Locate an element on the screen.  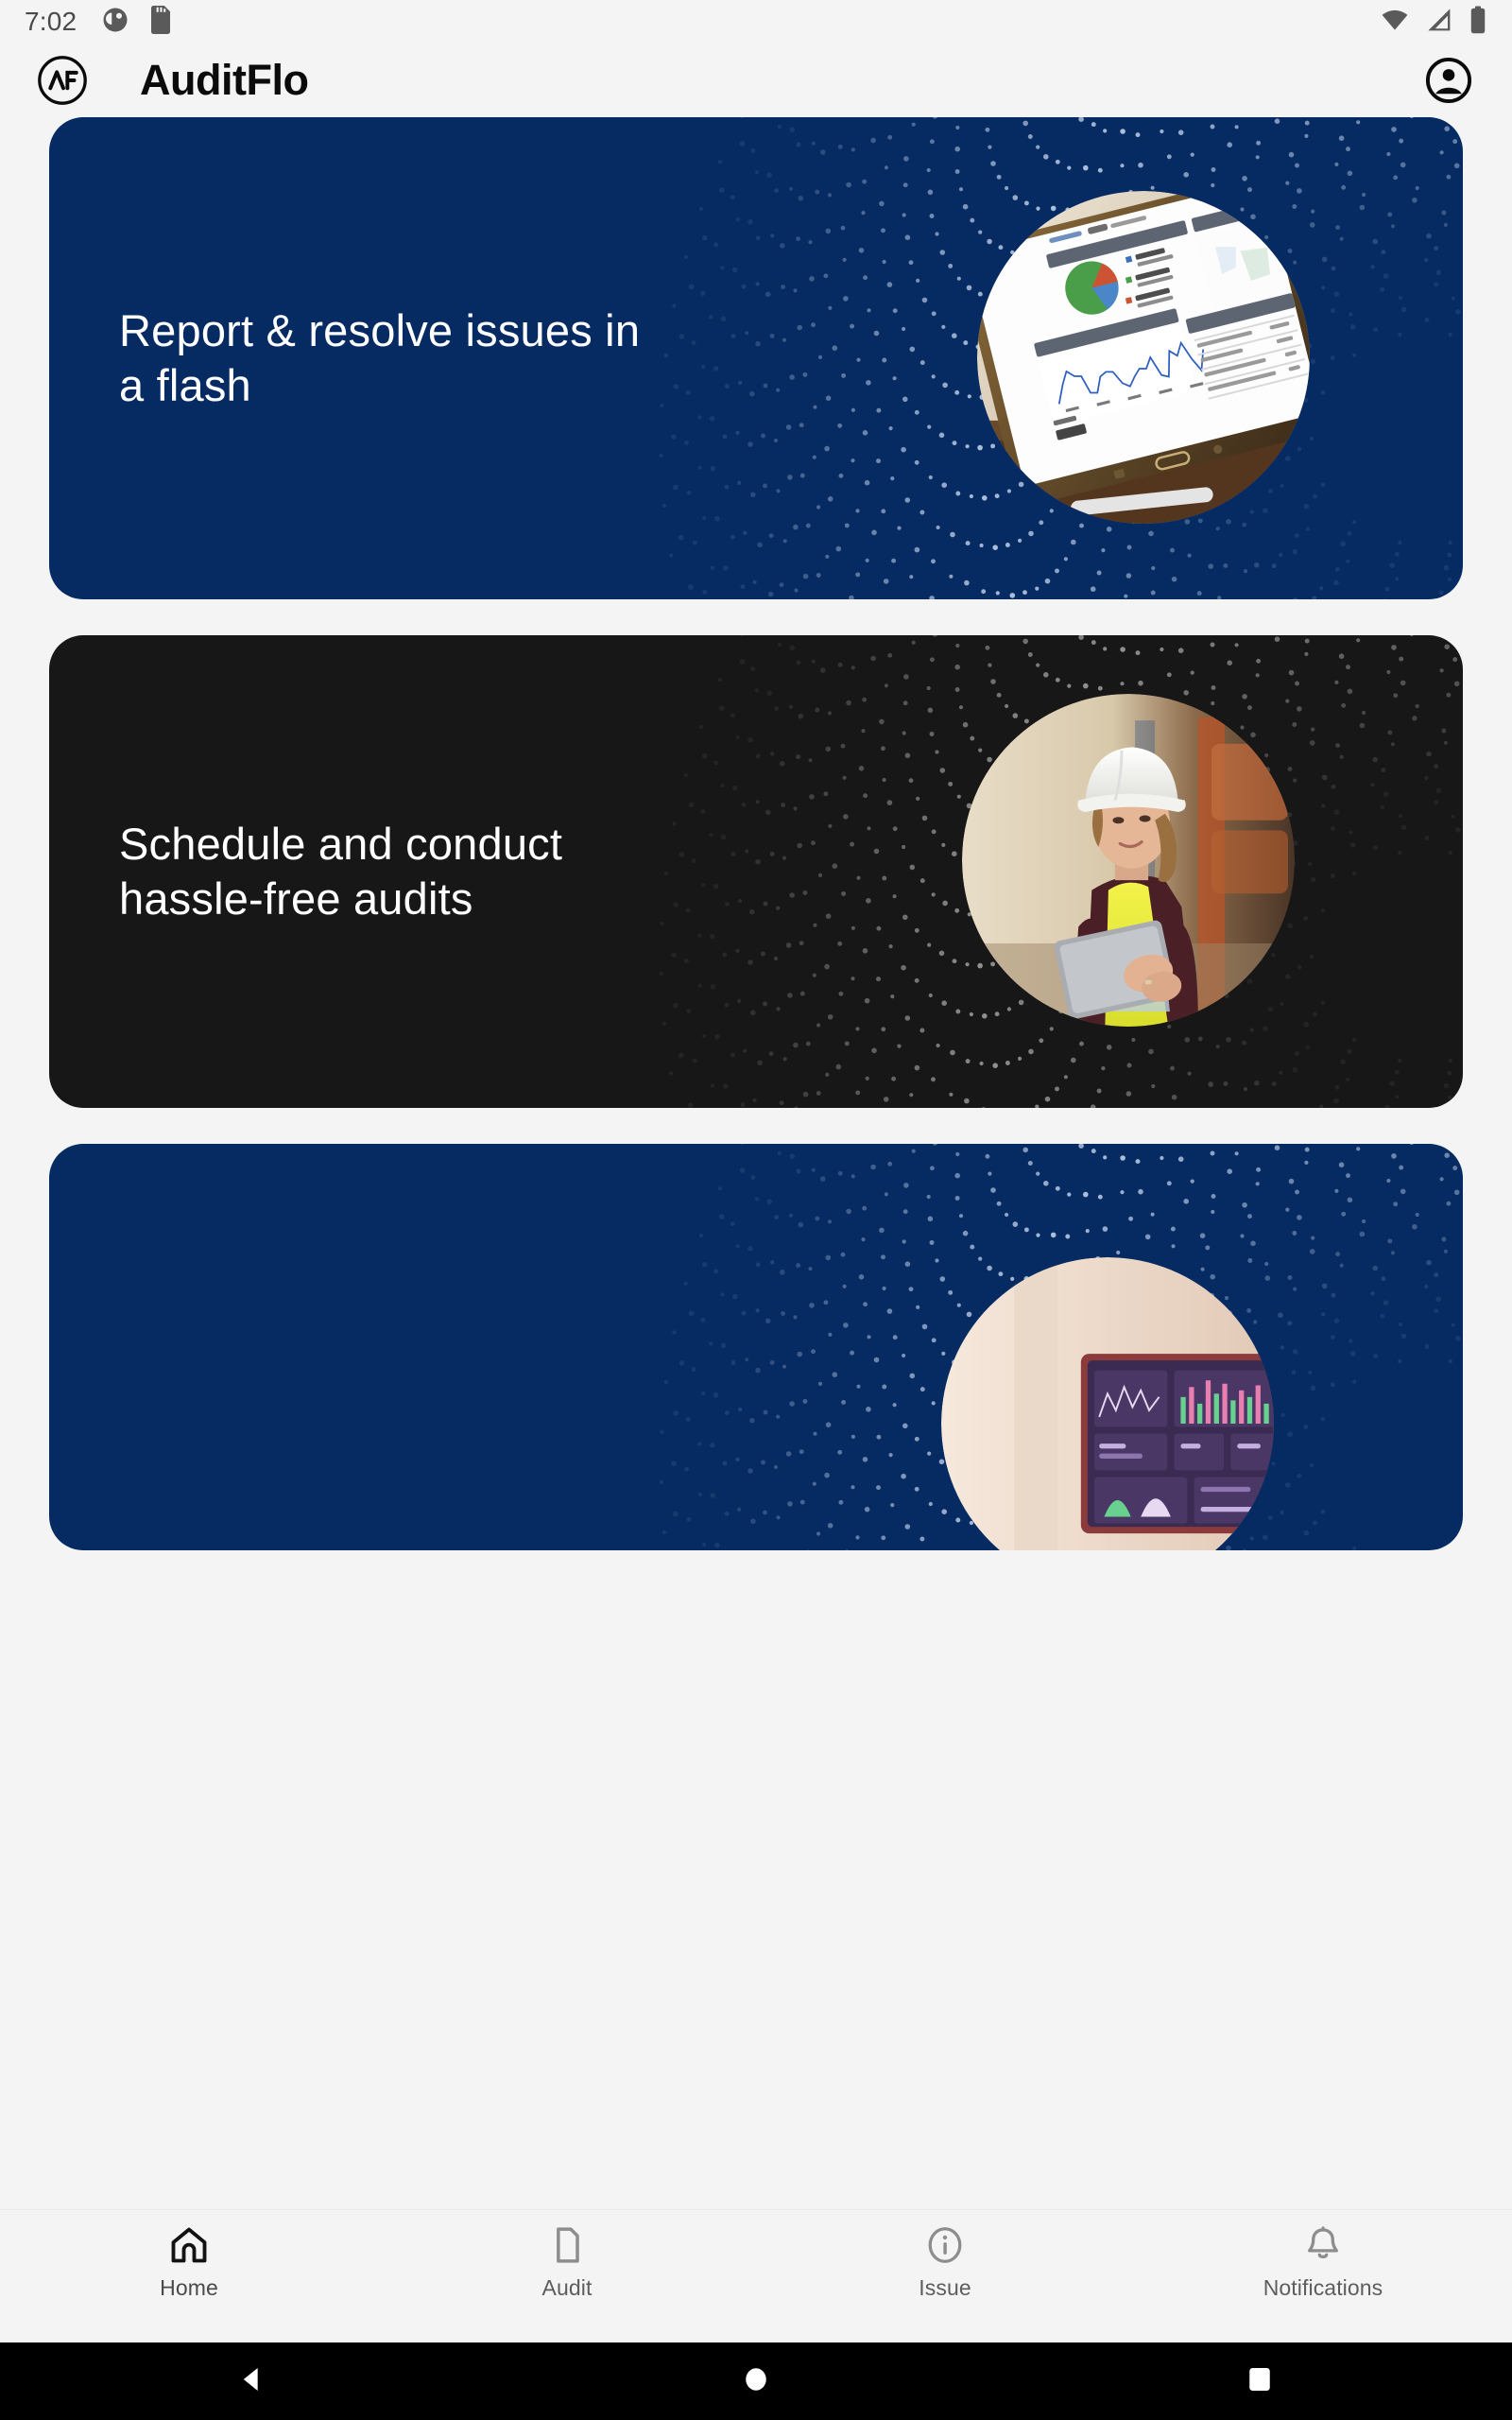
warehouse-inspector-photo is located at coordinates (1128, 860).